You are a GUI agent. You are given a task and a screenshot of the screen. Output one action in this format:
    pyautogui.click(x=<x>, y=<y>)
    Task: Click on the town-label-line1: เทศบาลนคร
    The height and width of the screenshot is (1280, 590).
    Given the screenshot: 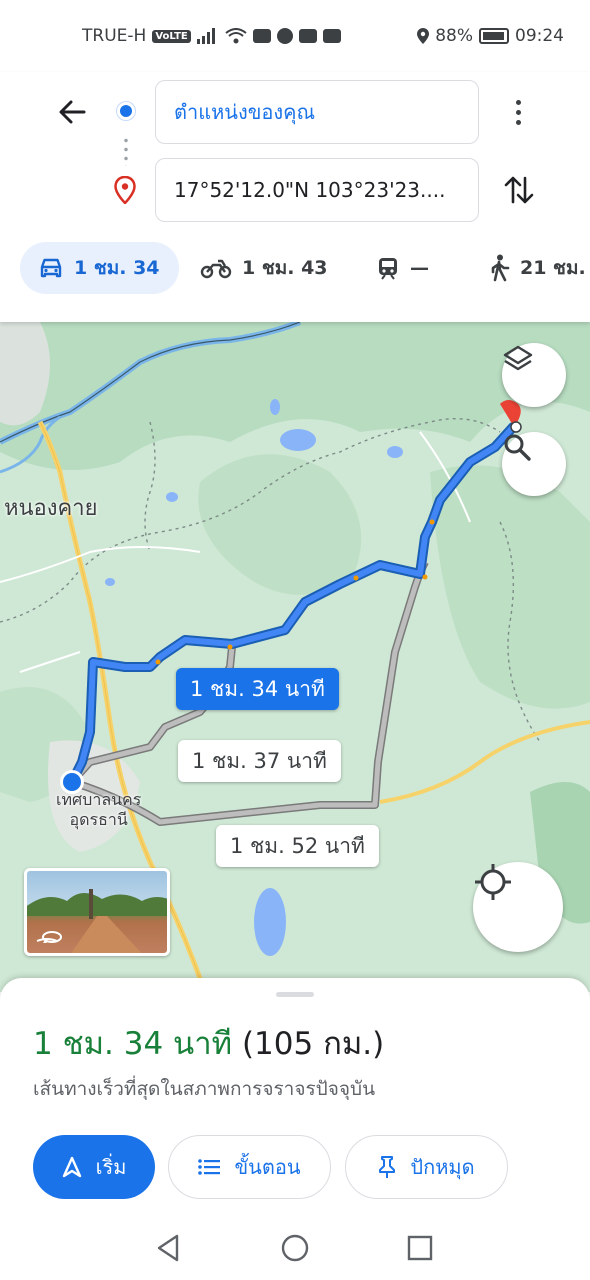 What is the action you would take?
    pyautogui.click(x=99, y=799)
    